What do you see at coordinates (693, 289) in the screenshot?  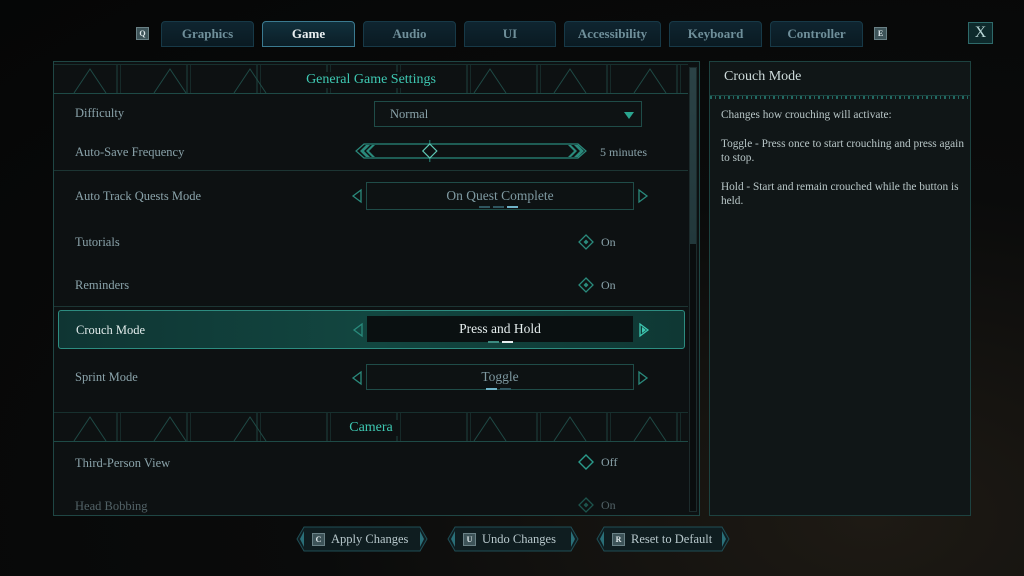 I see `settings-scrollbar` at bounding box center [693, 289].